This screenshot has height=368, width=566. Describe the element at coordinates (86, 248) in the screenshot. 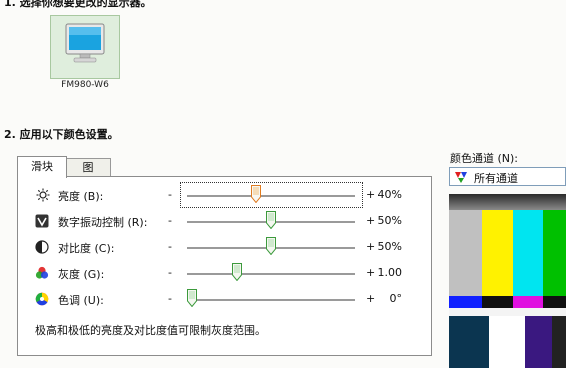

I see `contrast-label: 对比度 (C):` at that location.